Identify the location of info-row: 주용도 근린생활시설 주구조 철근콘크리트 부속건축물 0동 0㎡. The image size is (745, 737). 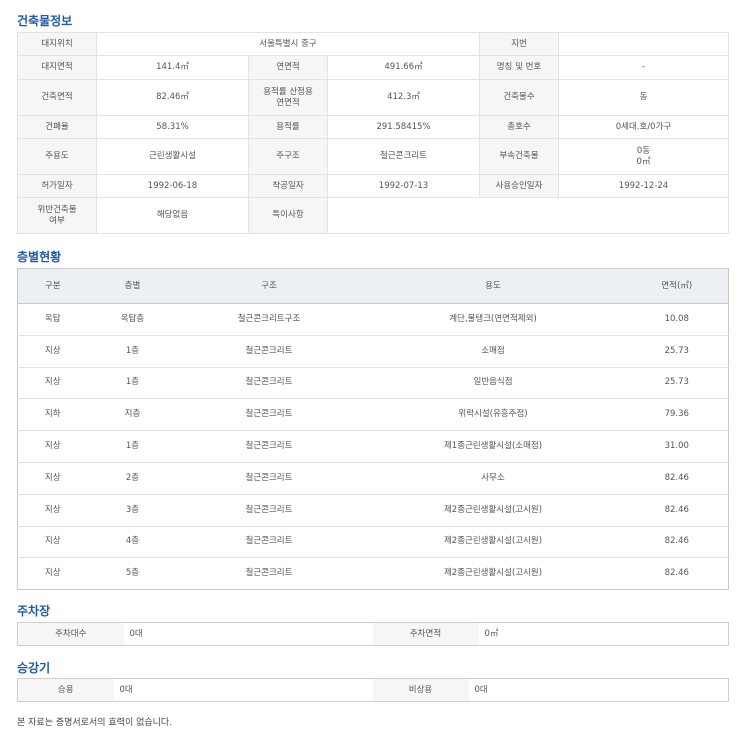
(373, 156).